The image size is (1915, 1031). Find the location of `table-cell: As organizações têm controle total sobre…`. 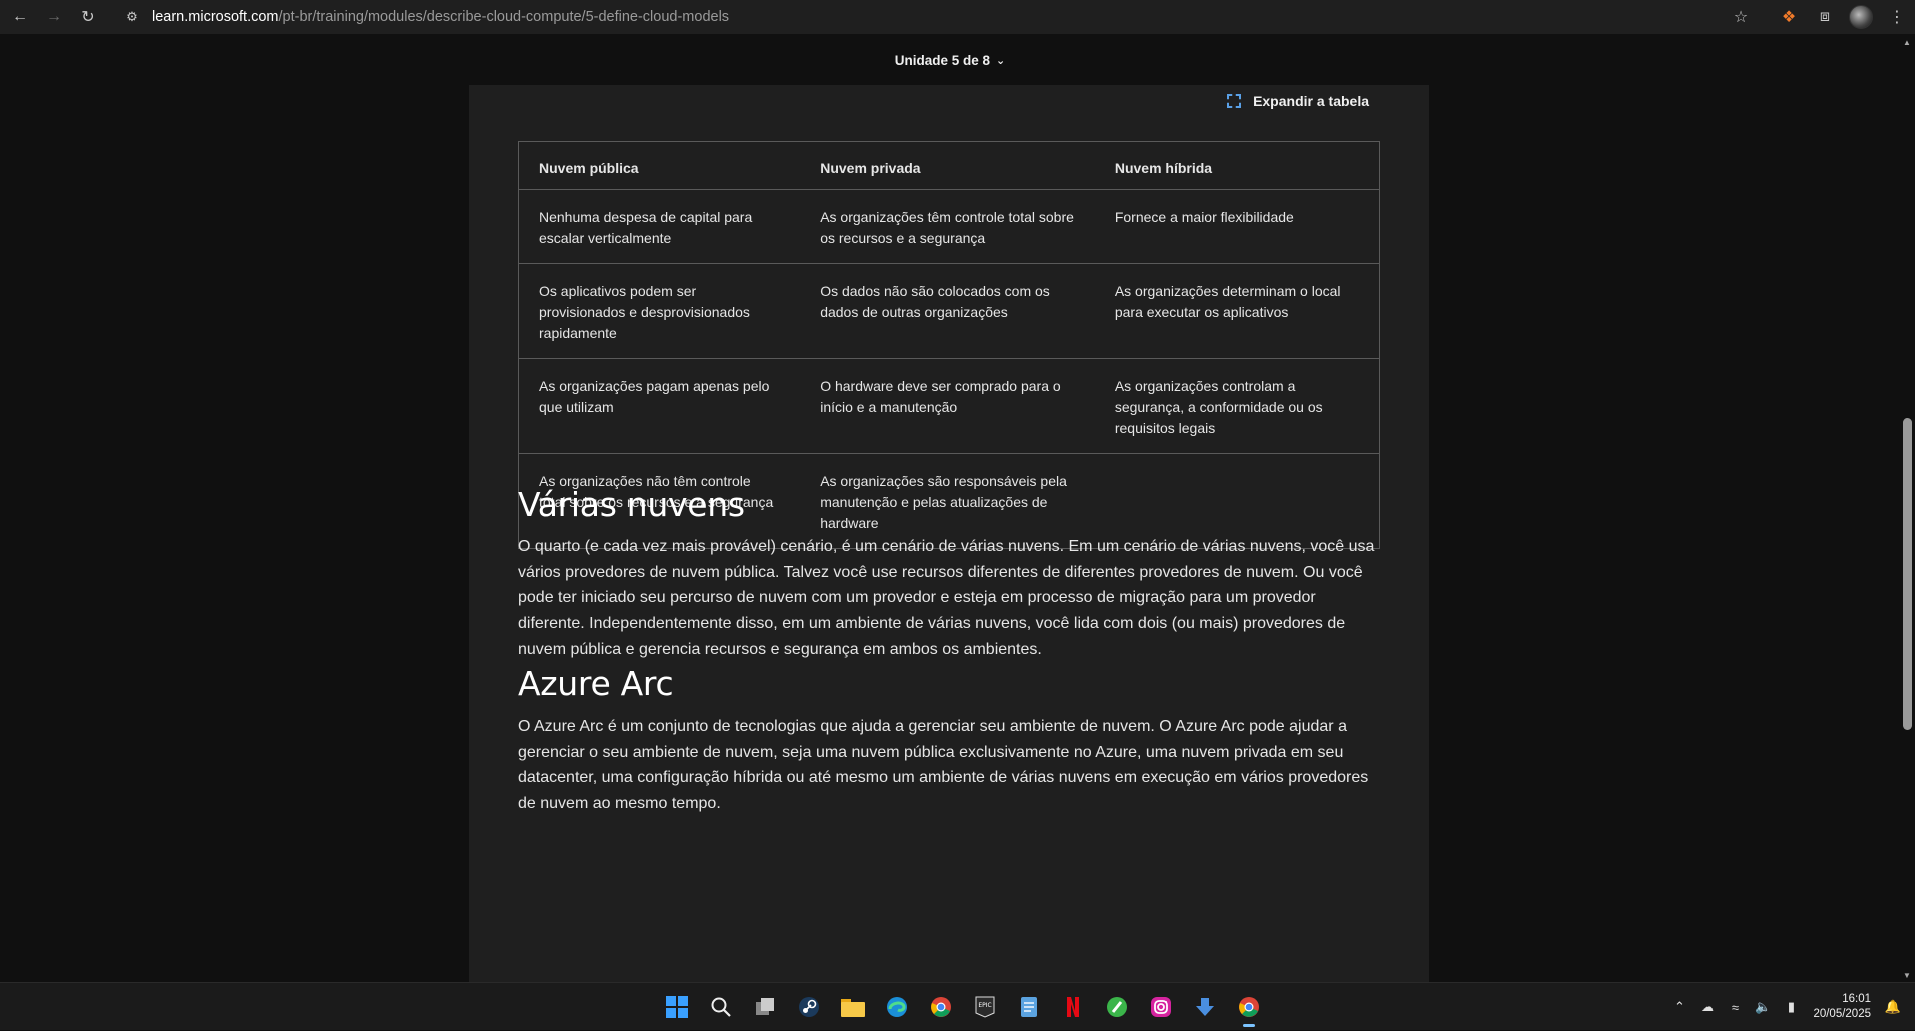

table-cell: As organizações têm controle total sobre… is located at coordinates (947, 226).